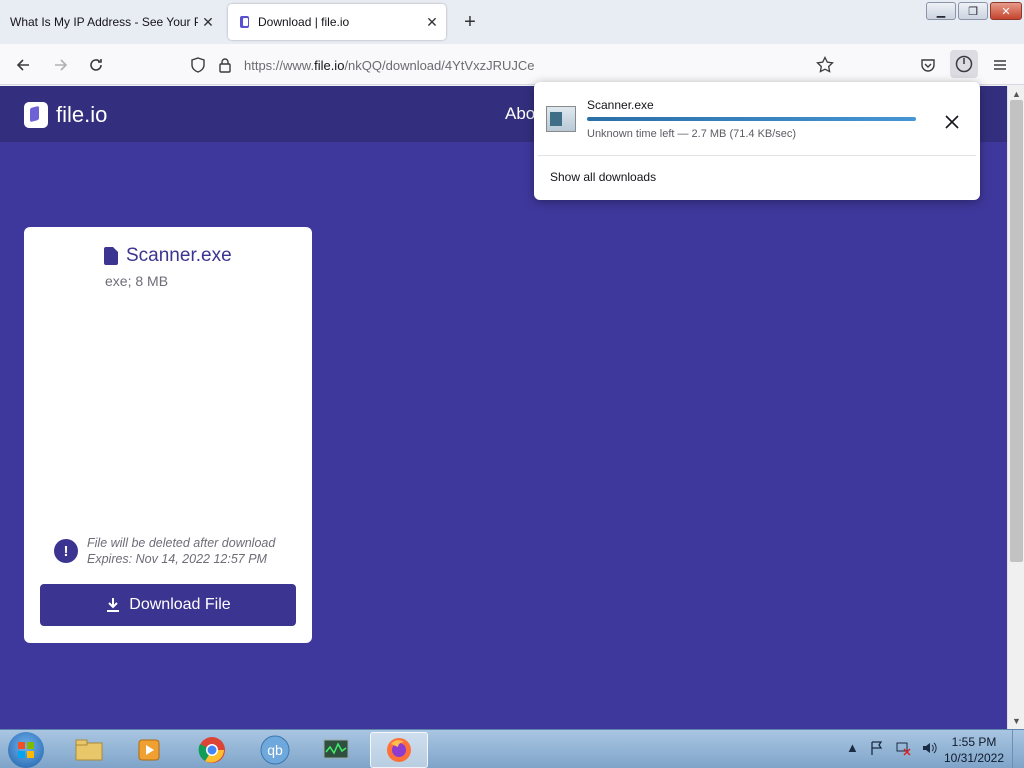  What do you see at coordinates (520, 114) in the screenshot?
I see `nav-link-about: Abo` at bounding box center [520, 114].